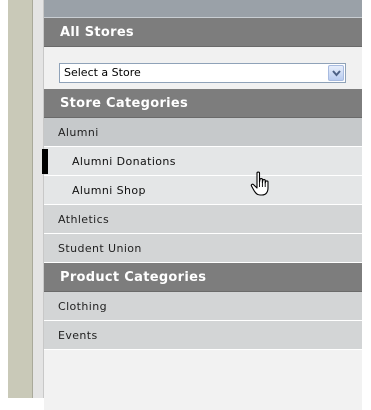  I want to click on store-category-alumni-donations: Alumni Donations, so click(202, 161).